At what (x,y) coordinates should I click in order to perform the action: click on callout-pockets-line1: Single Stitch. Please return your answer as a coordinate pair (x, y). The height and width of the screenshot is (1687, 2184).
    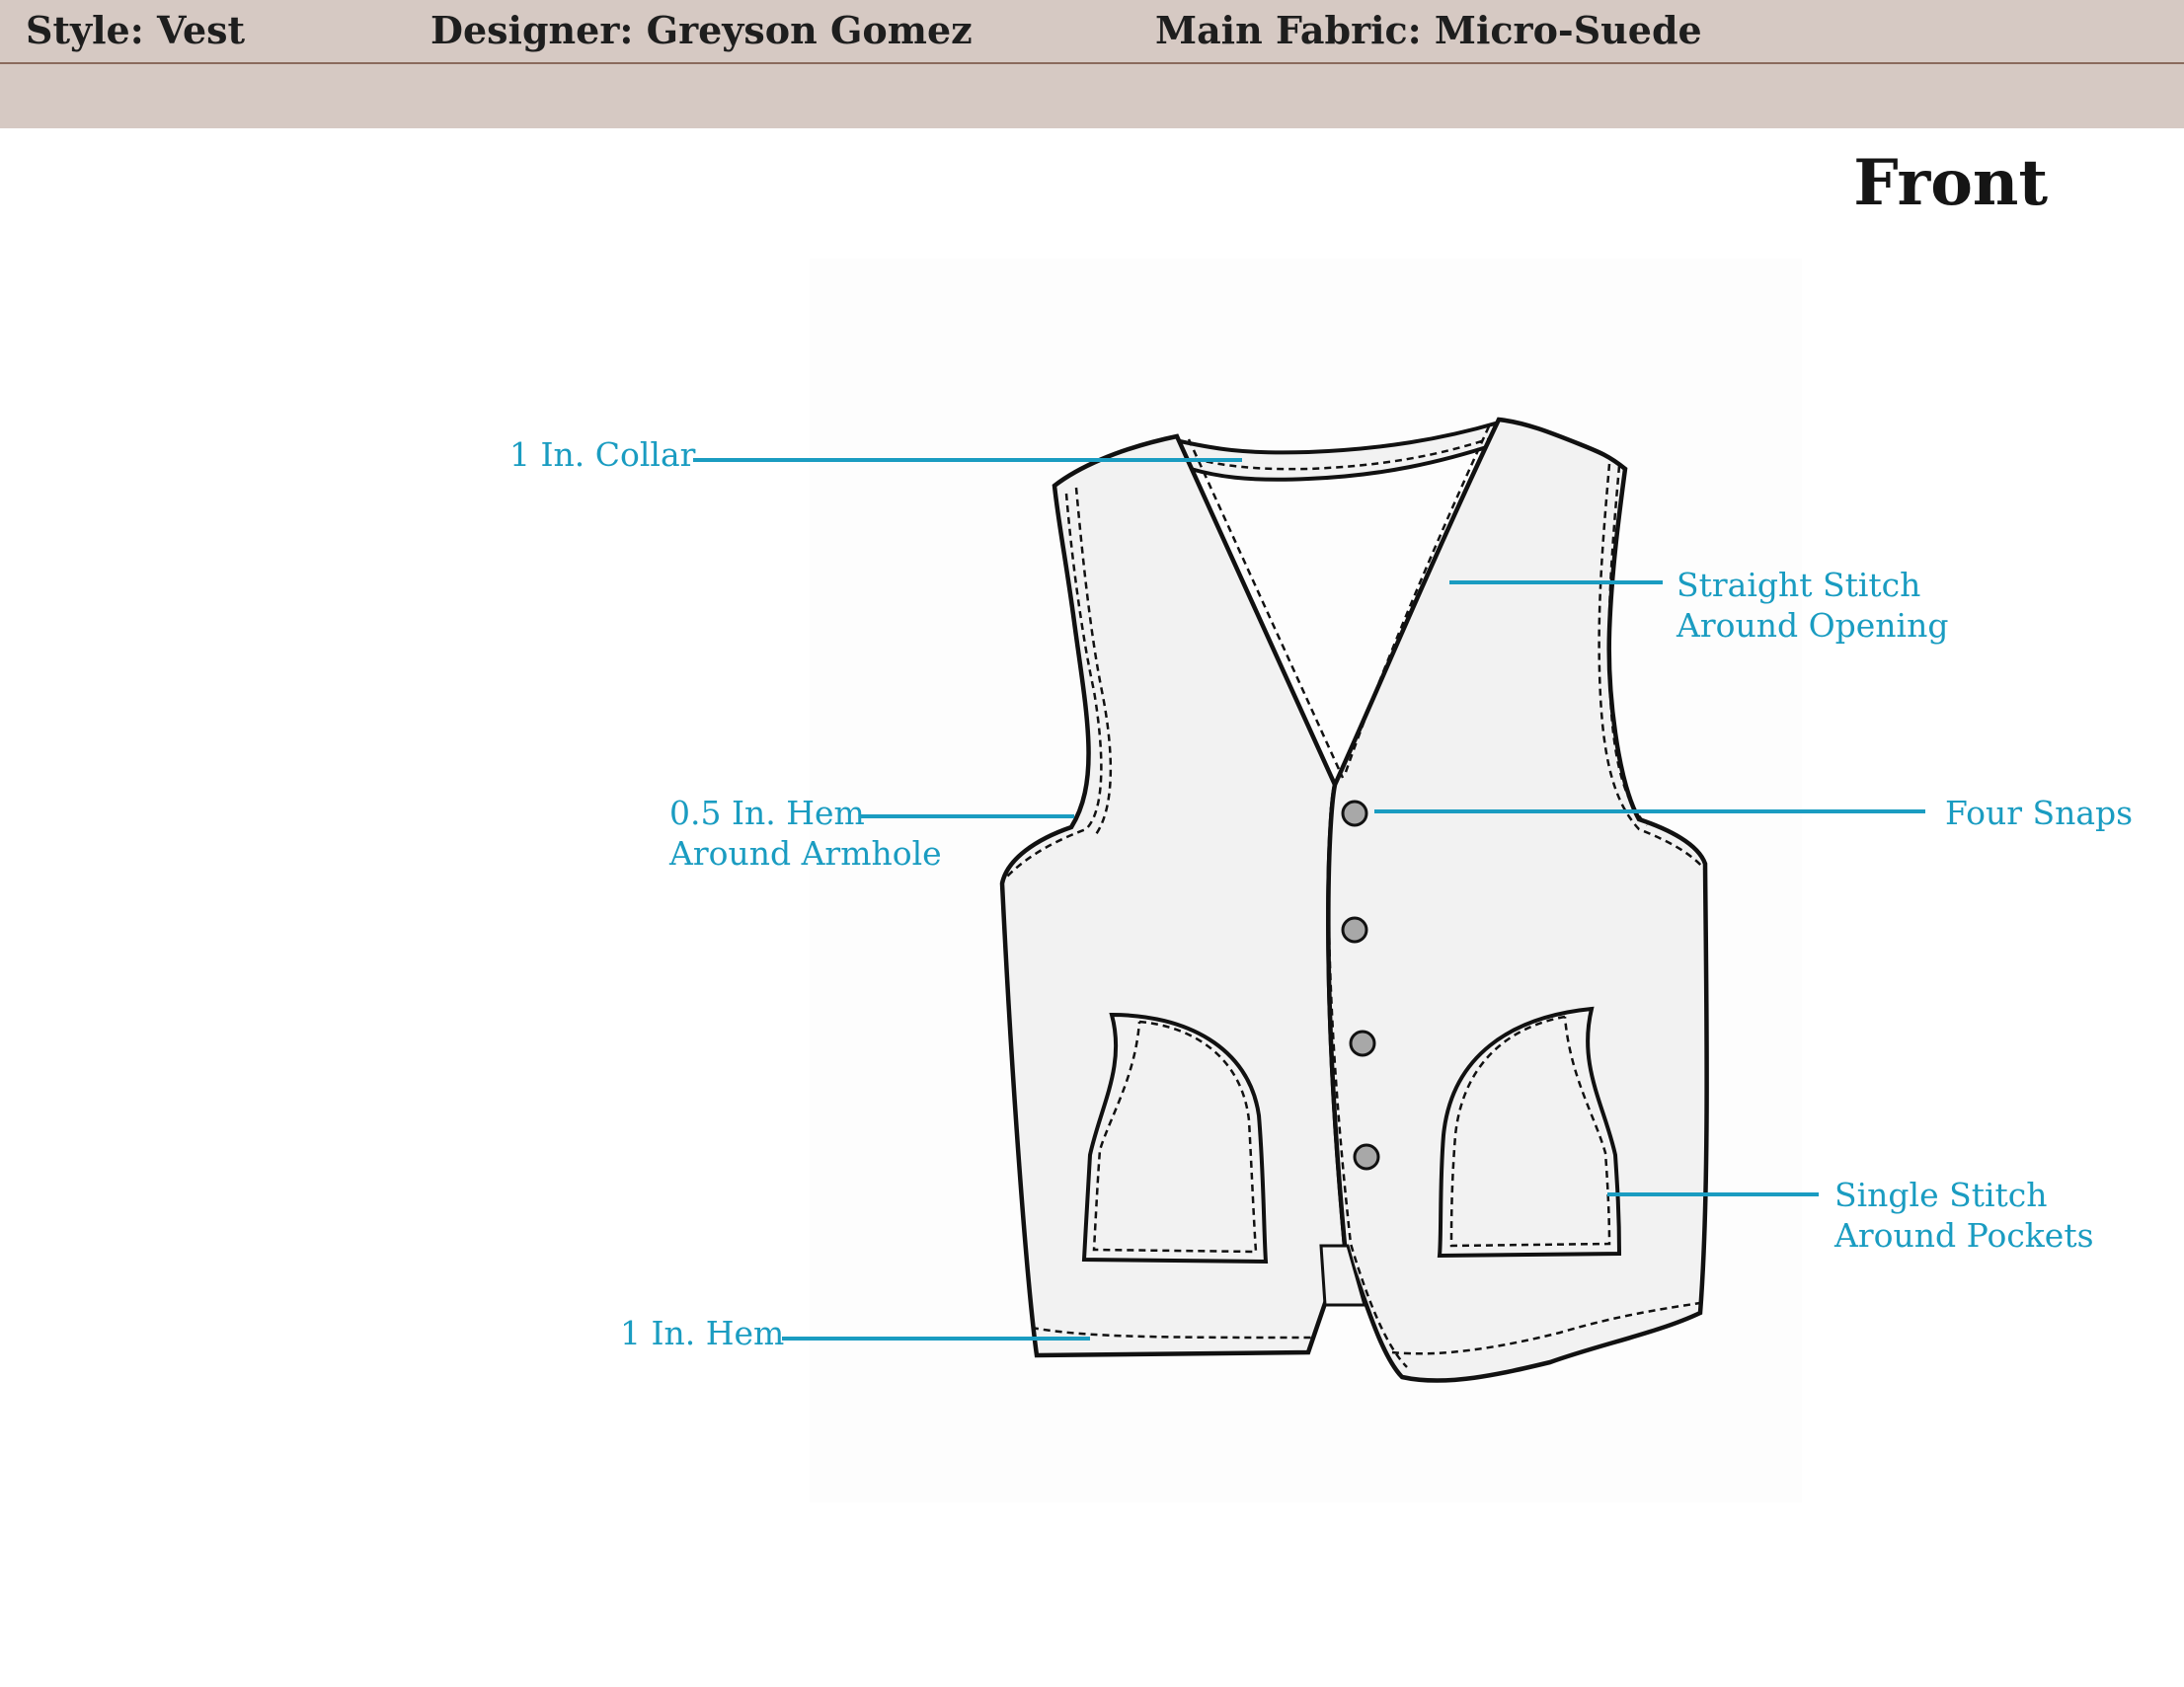
    Looking at the image, I should click on (1941, 1195).